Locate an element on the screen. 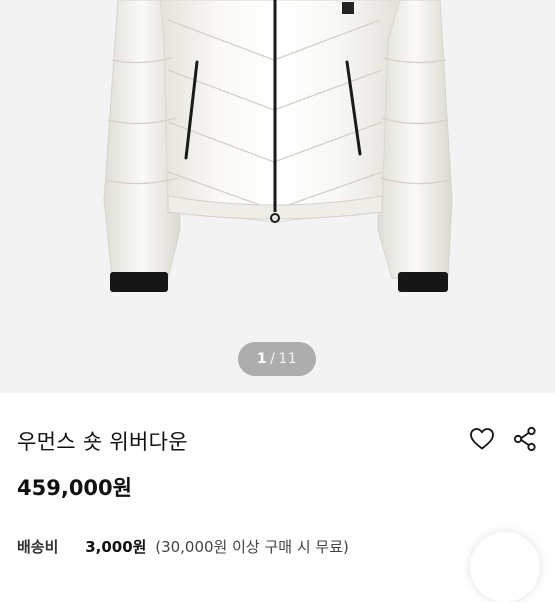 The image size is (555, 602). like-button is located at coordinates (482, 439).